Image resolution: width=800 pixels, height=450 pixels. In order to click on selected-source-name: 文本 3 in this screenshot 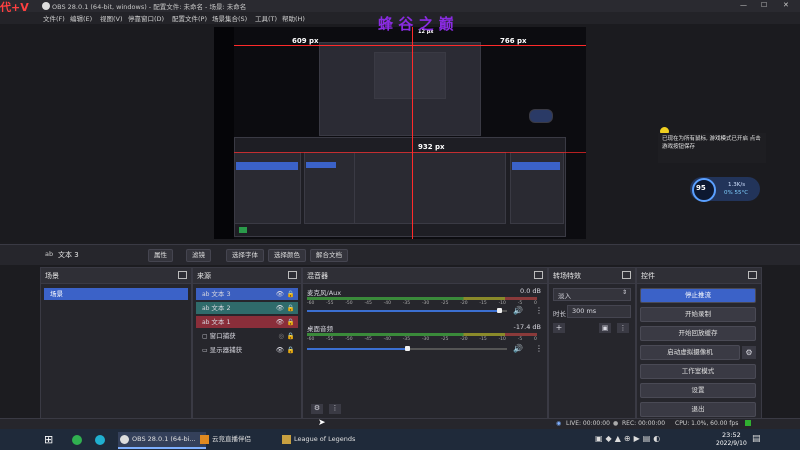, I will do `click(68, 255)`.